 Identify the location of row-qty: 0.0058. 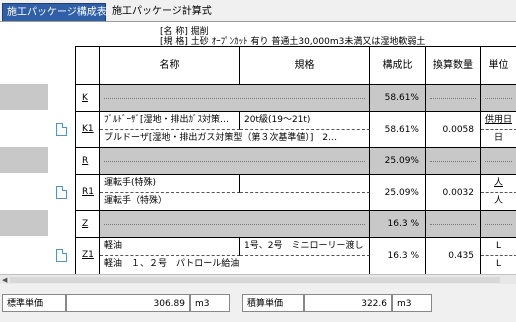
(453, 130).